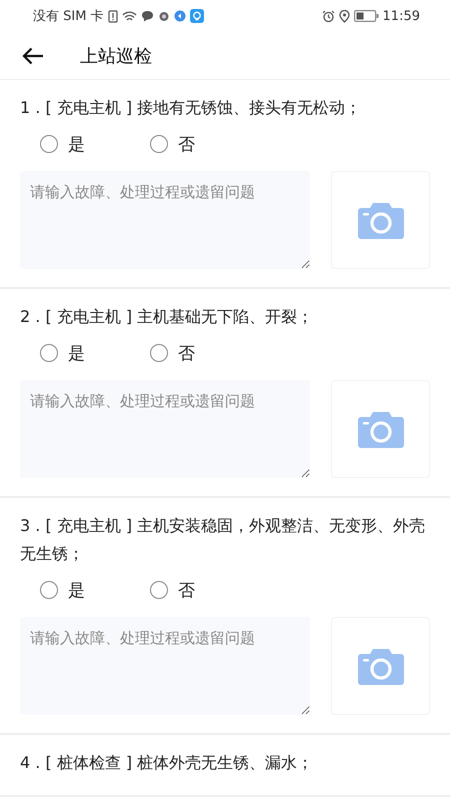 The width and height of the screenshot is (450, 800). I want to click on back-arrow-icon, so click(33, 55).